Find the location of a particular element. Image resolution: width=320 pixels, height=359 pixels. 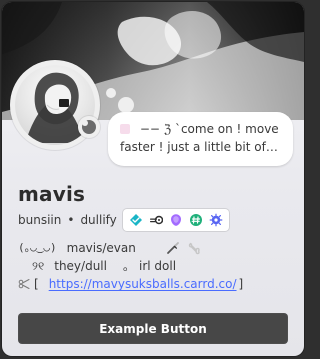

status-dot-icon is located at coordinates (89, 127).